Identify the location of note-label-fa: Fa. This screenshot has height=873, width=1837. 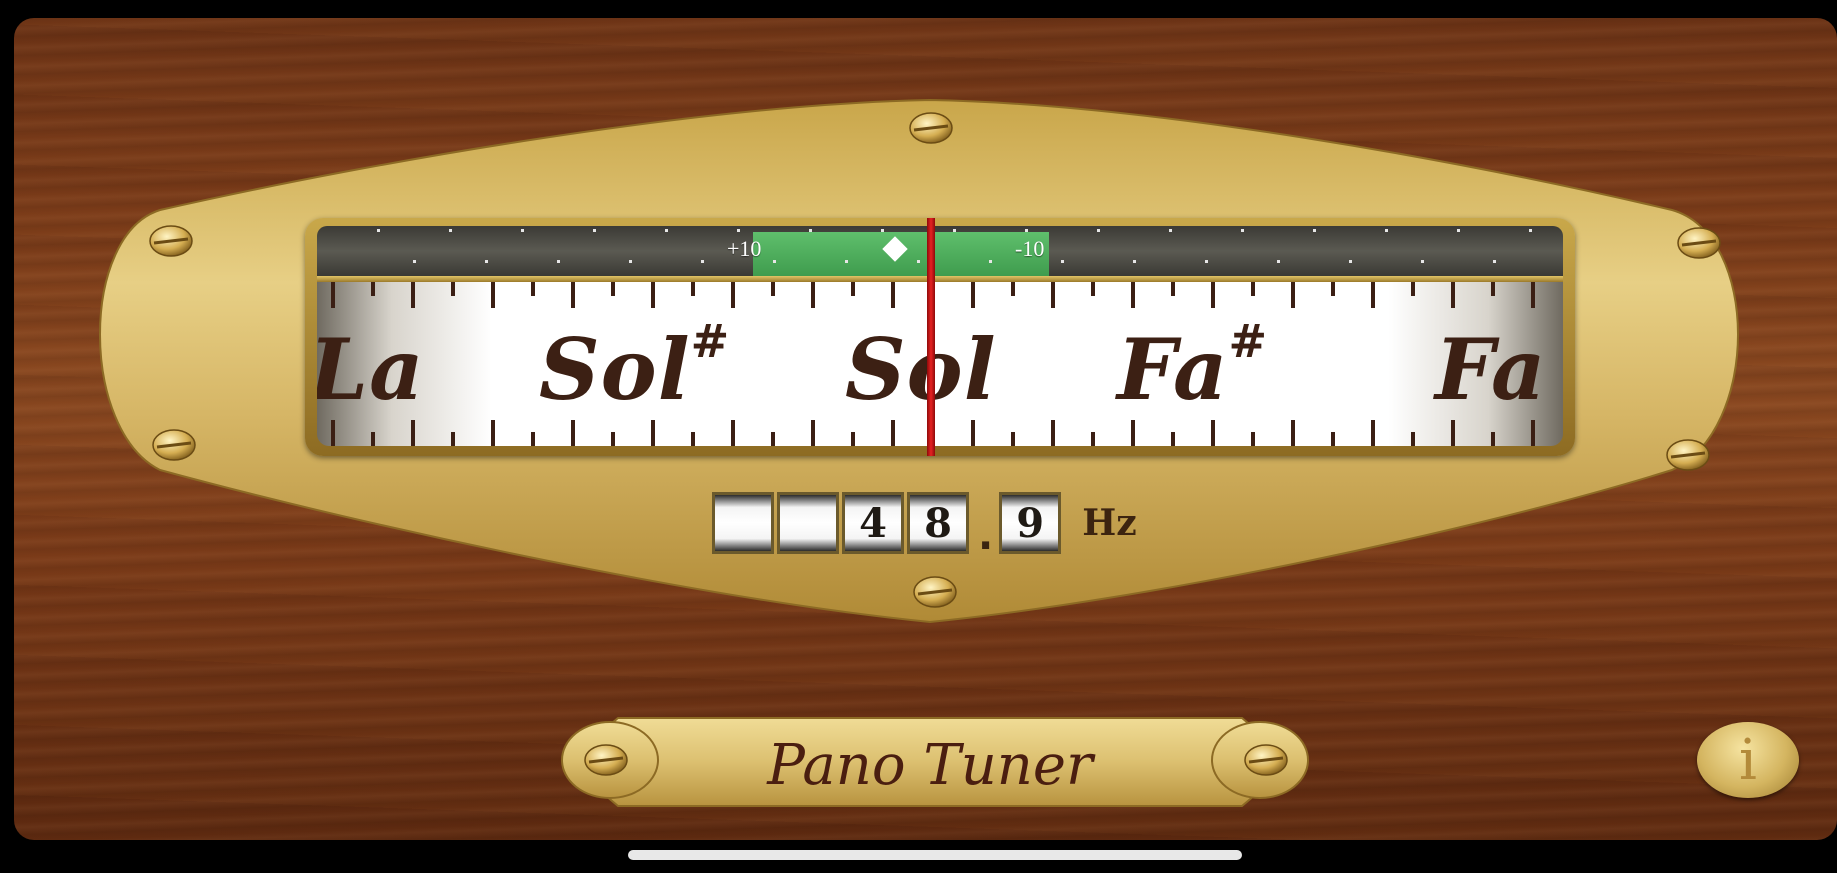
(1491, 369).